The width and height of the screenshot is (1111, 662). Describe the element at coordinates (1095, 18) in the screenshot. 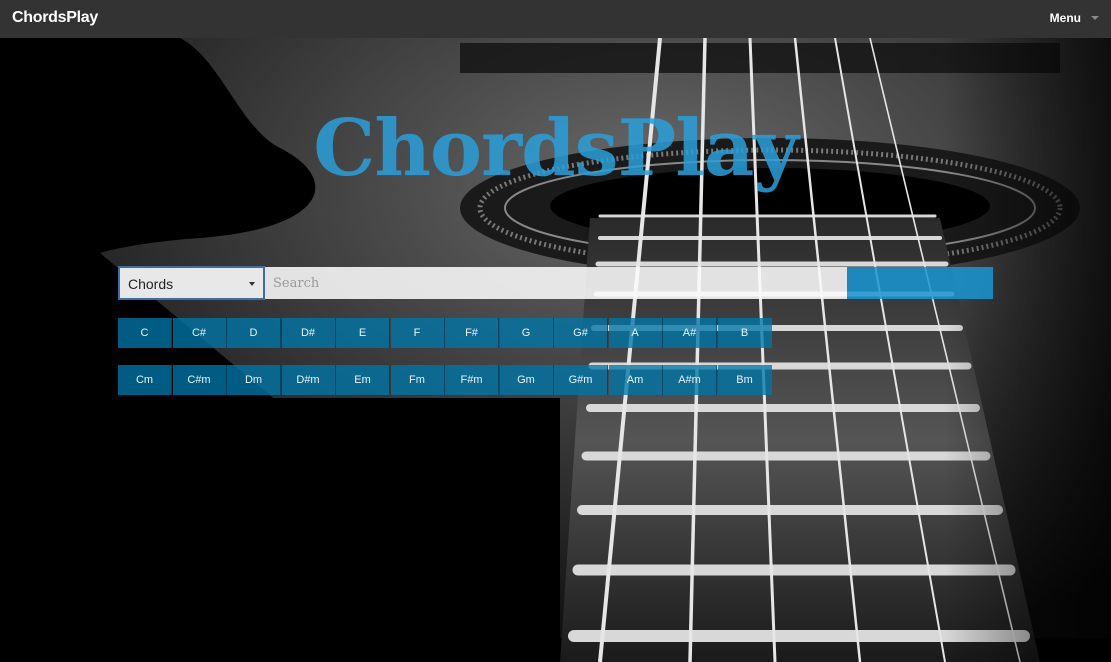

I see `caret-down-icon` at that location.